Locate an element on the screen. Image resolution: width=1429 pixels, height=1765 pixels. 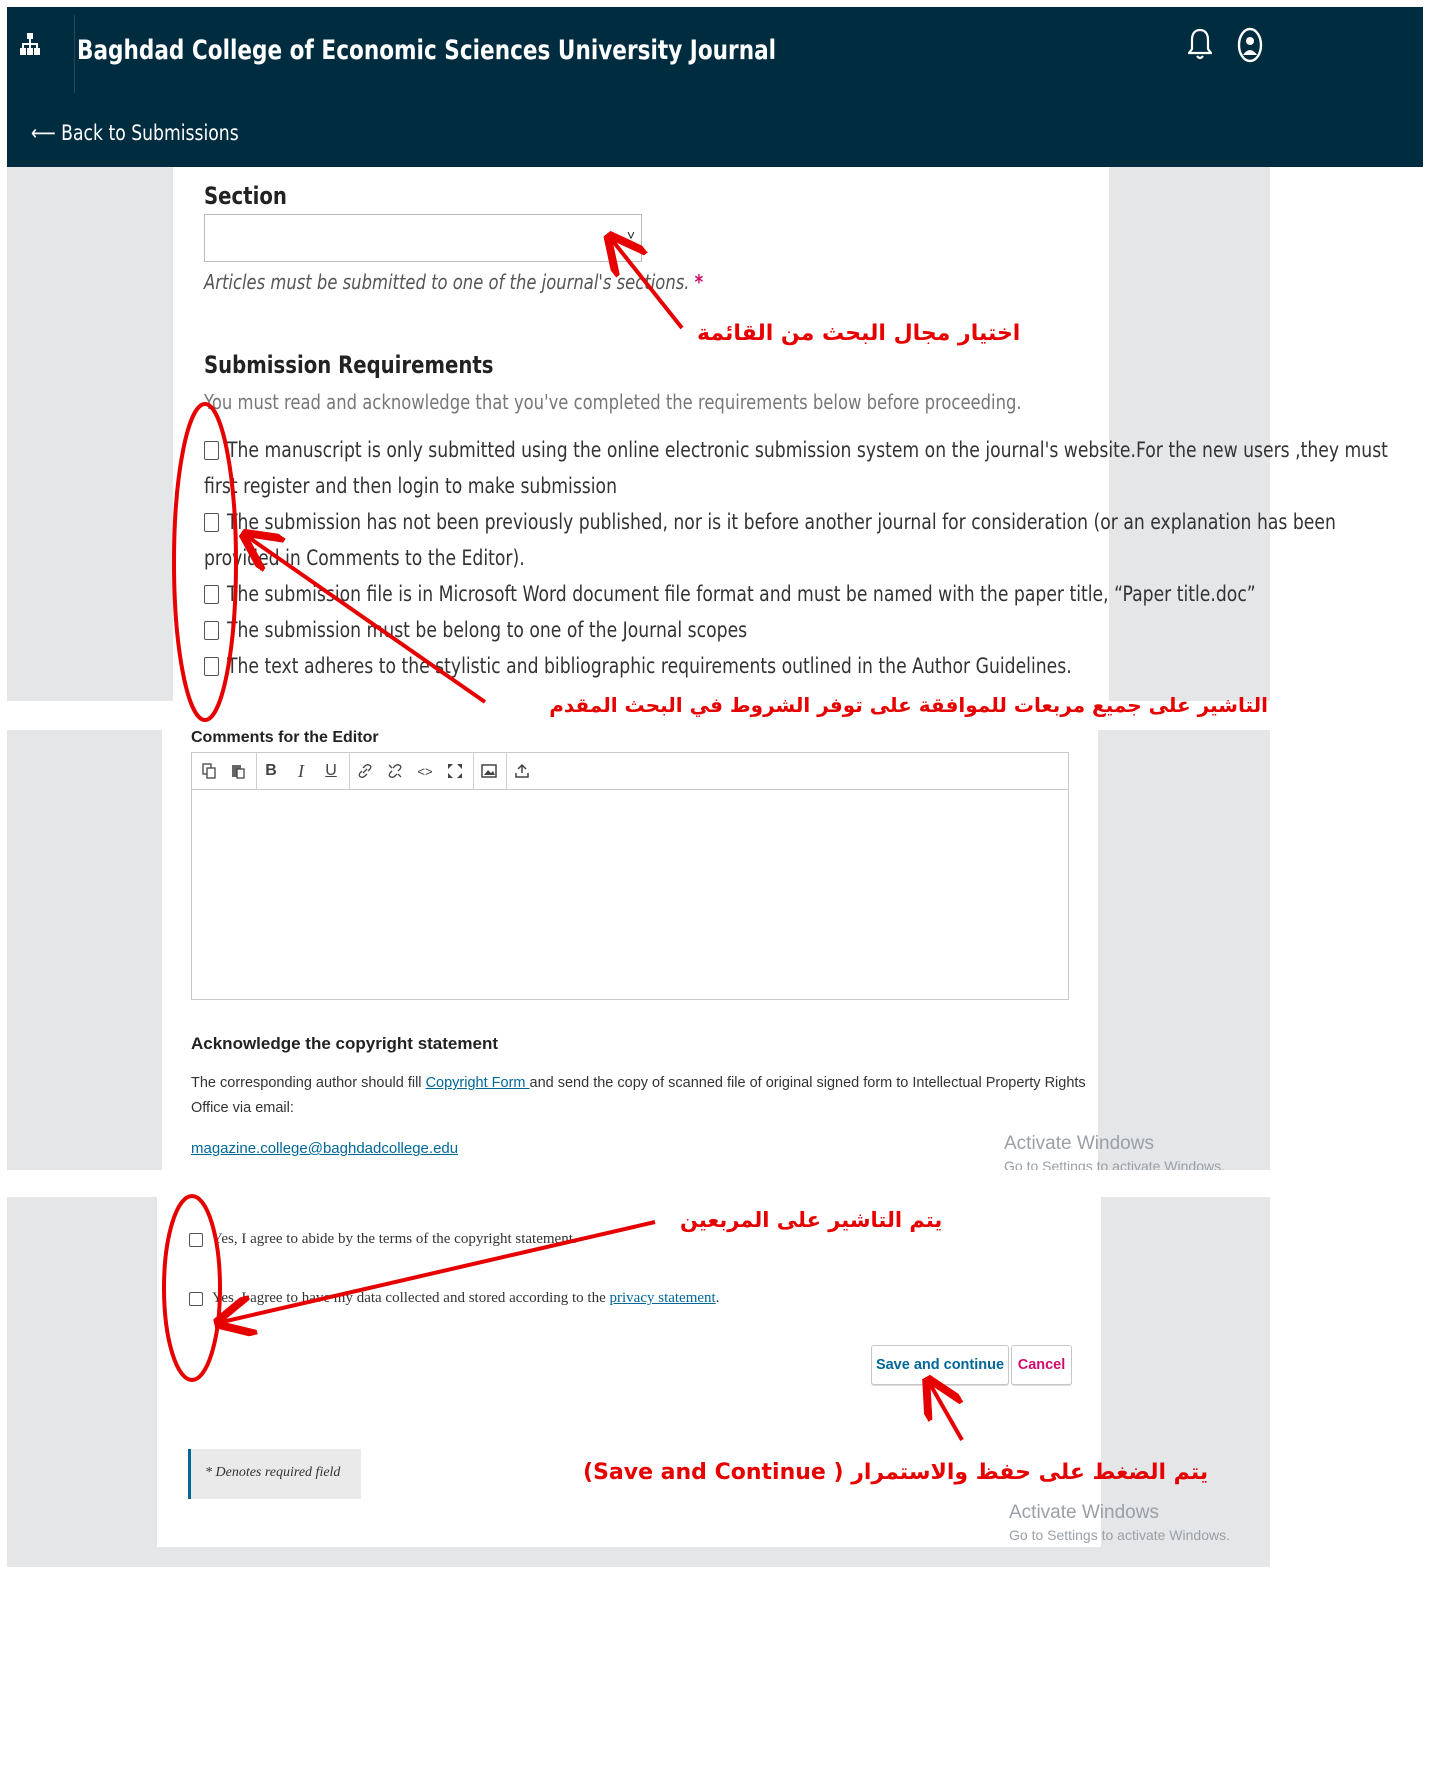
annotation-ellipse-agree is located at coordinates (192, 1288).